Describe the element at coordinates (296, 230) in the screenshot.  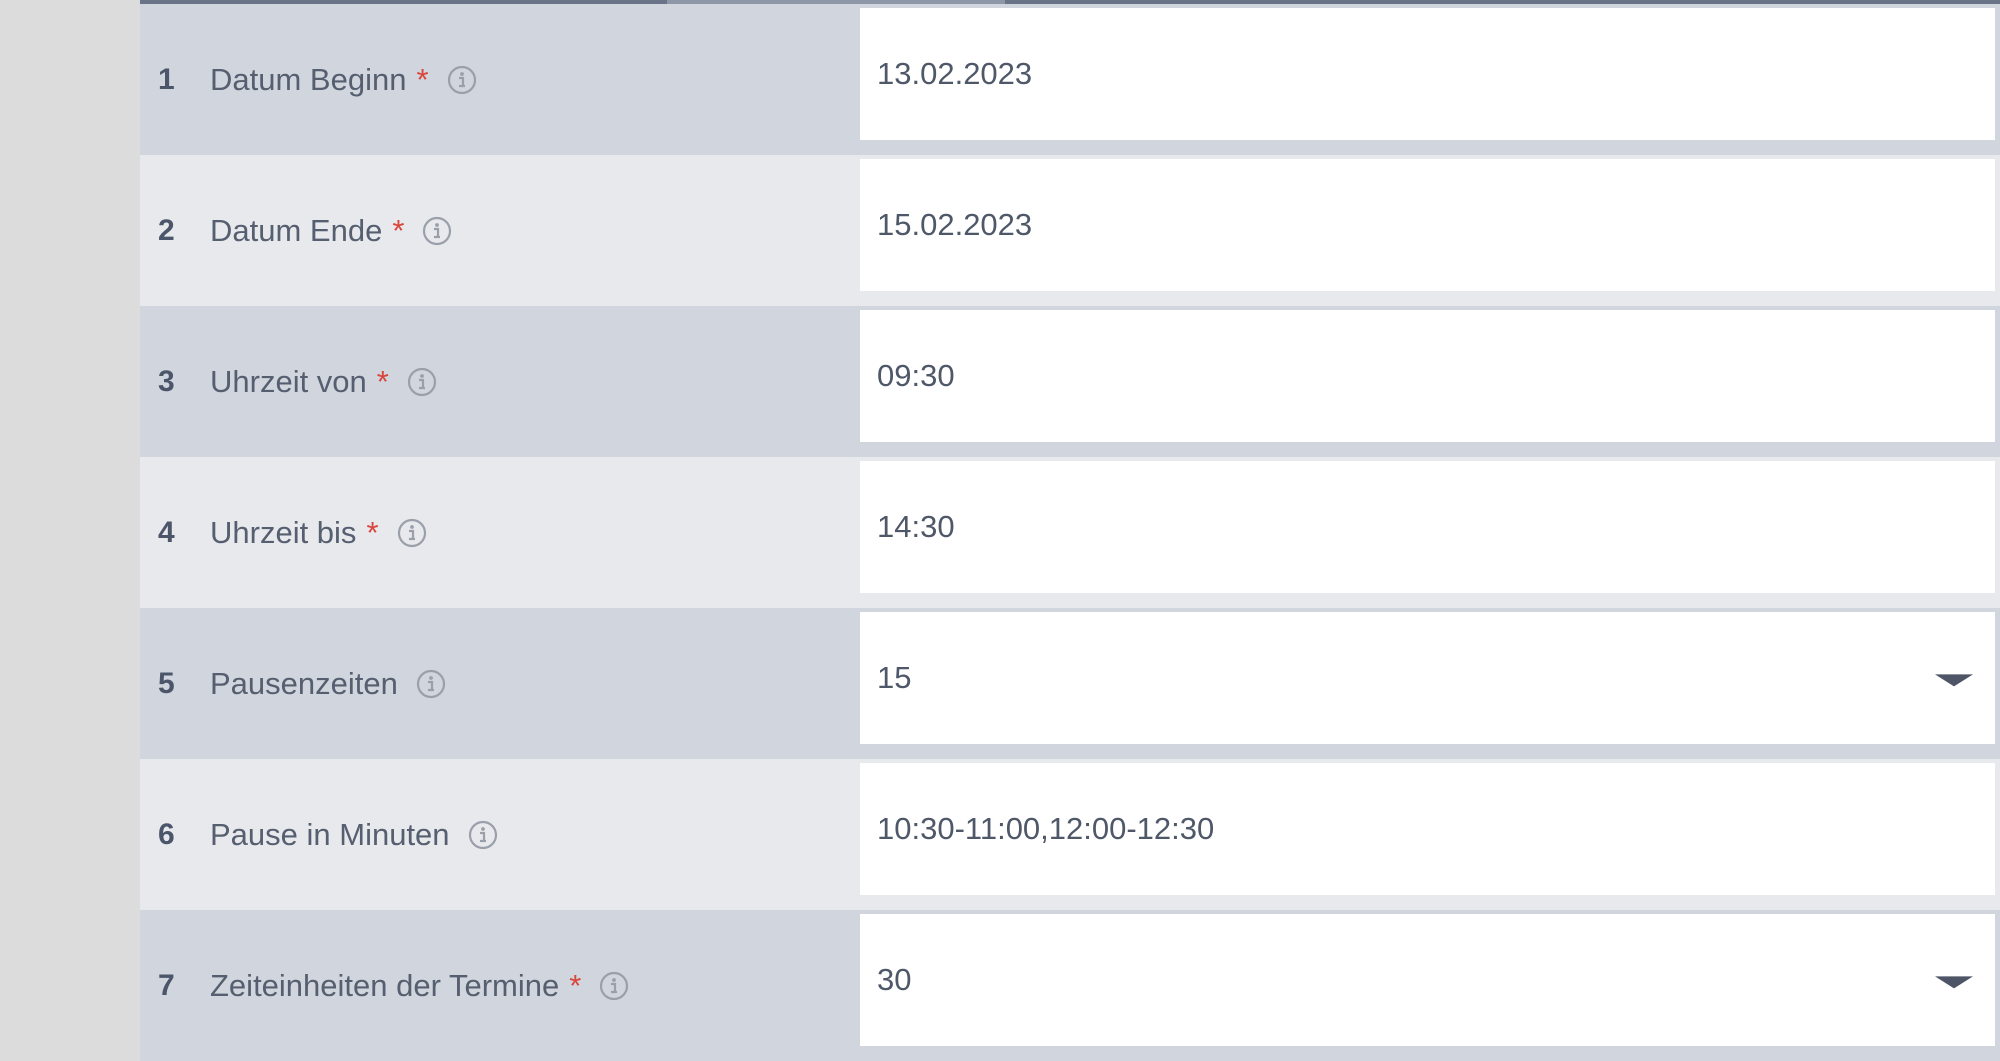
I see `field-label-text: Datum Ende` at that location.